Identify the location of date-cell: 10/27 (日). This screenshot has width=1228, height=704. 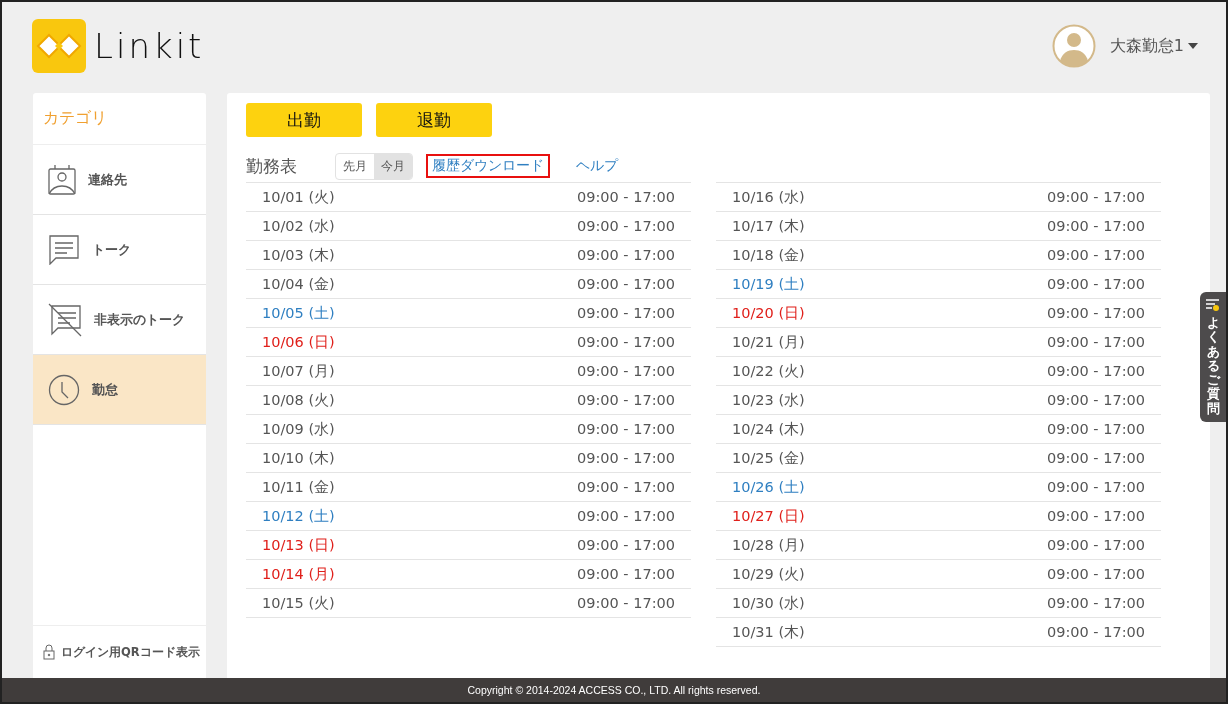
(768, 516).